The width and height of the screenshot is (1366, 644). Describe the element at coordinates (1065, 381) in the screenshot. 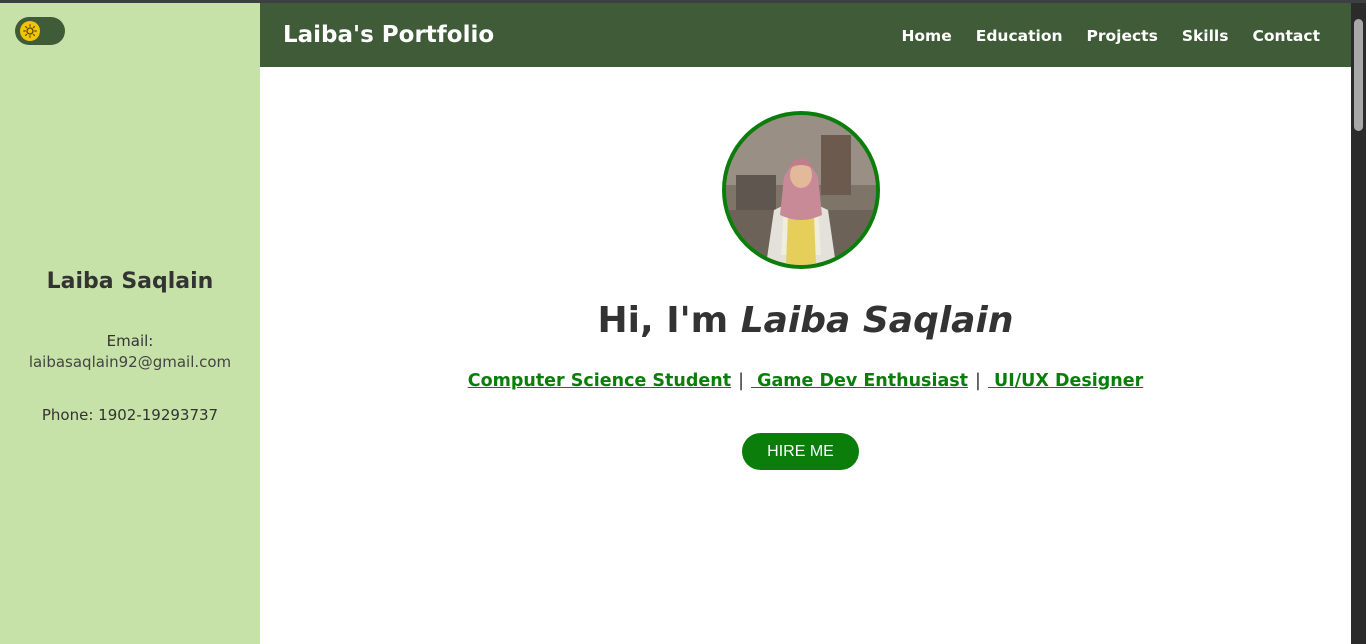

I see `role-link-uiux: UI/UX Designer` at that location.